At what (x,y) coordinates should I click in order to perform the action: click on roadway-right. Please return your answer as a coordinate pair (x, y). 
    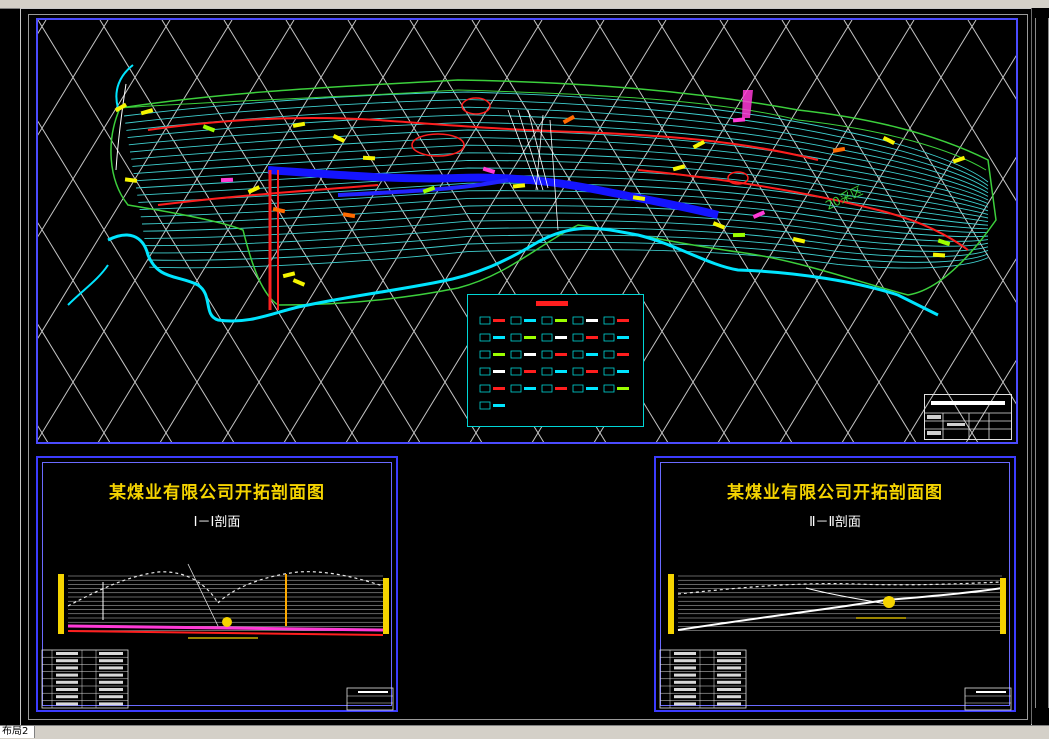
    Looking at the image, I should click on (846, 596).